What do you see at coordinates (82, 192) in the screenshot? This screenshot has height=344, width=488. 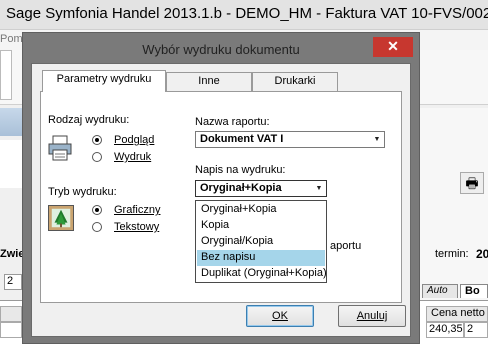 I see `tryb-wydruku-label: Tryb wydruku:` at bounding box center [82, 192].